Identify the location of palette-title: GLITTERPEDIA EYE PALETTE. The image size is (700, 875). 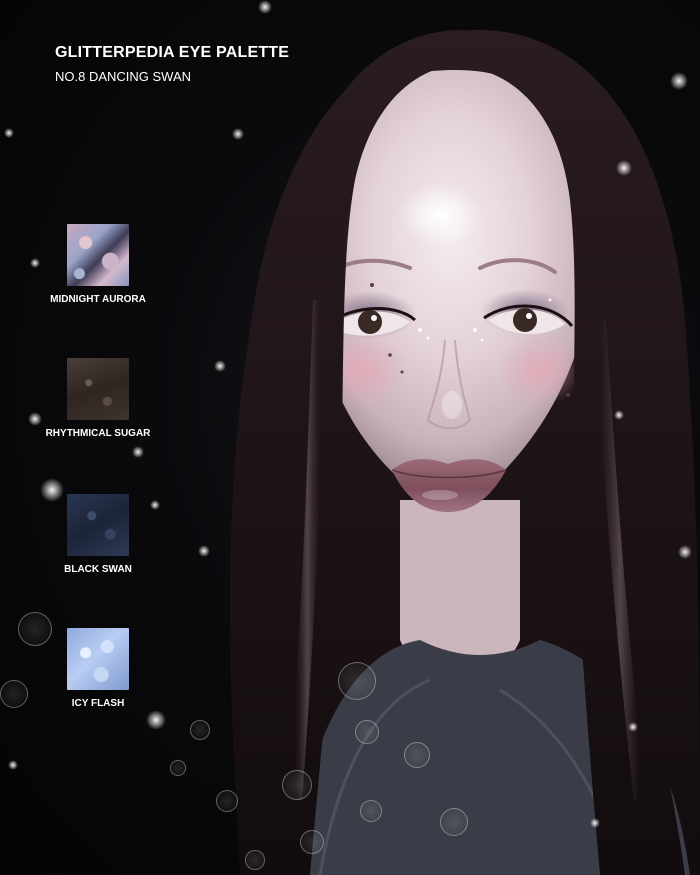
(172, 52).